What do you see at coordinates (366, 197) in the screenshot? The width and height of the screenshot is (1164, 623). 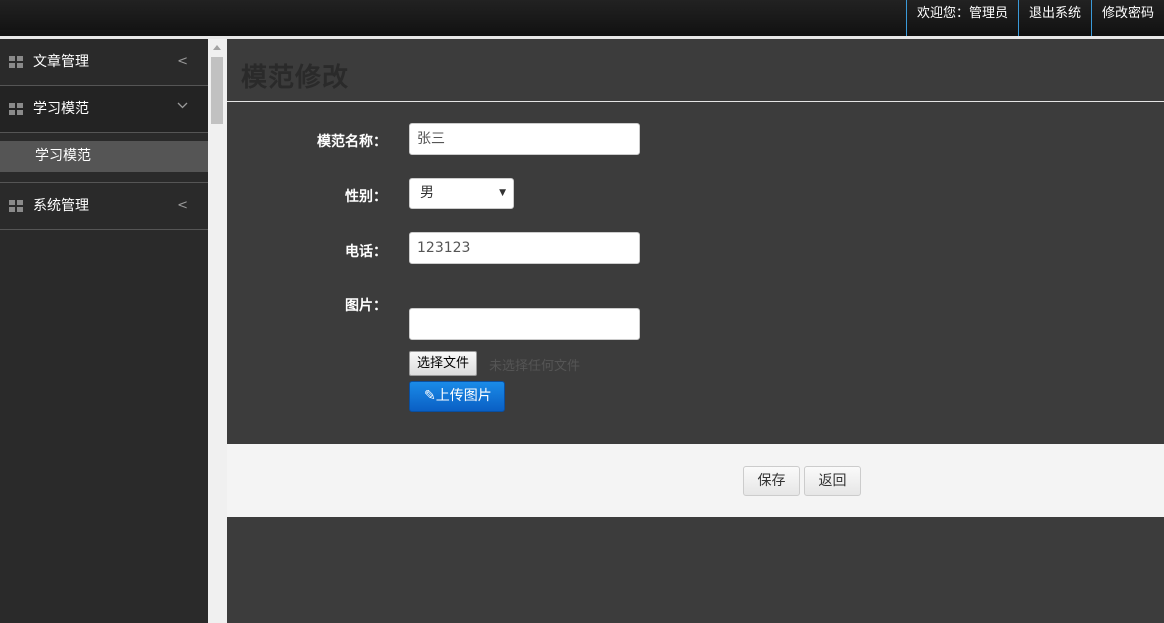 I see `gender-label: 性别：` at bounding box center [366, 197].